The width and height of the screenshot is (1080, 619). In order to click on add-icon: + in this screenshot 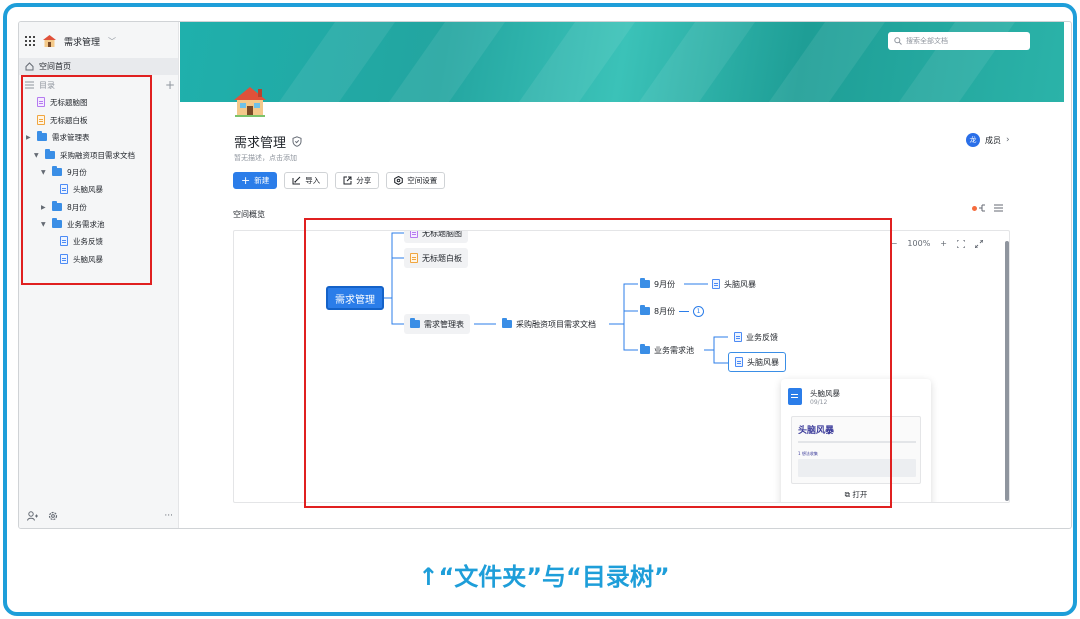, I will do `click(170, 85)`.